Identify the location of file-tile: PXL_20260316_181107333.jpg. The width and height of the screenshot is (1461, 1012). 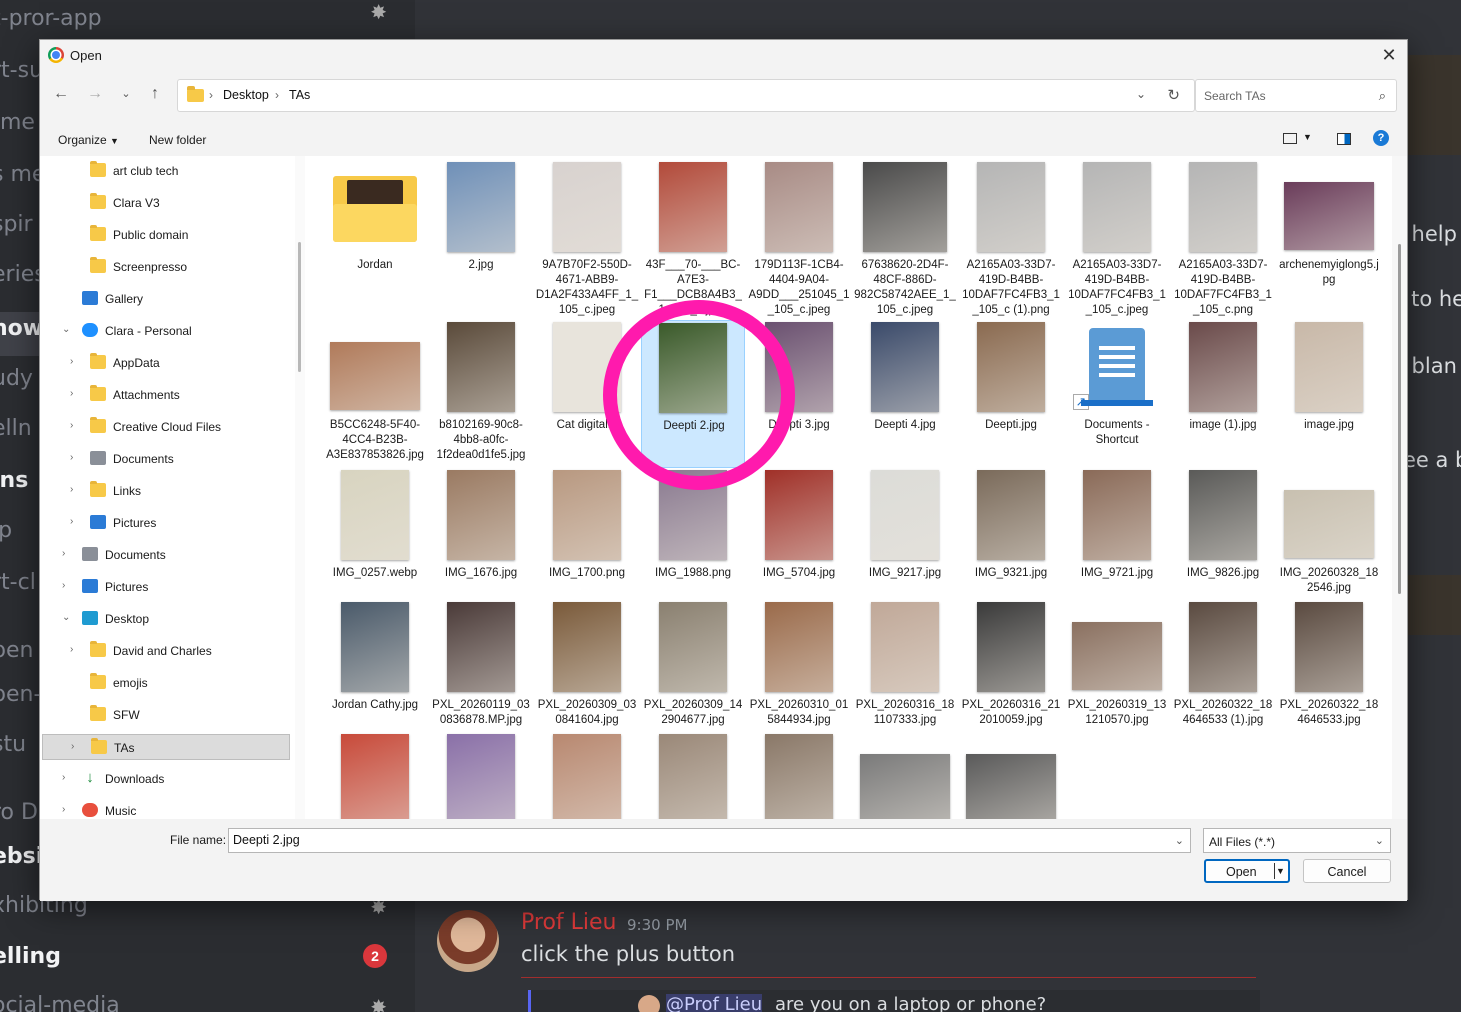
(905, 666).